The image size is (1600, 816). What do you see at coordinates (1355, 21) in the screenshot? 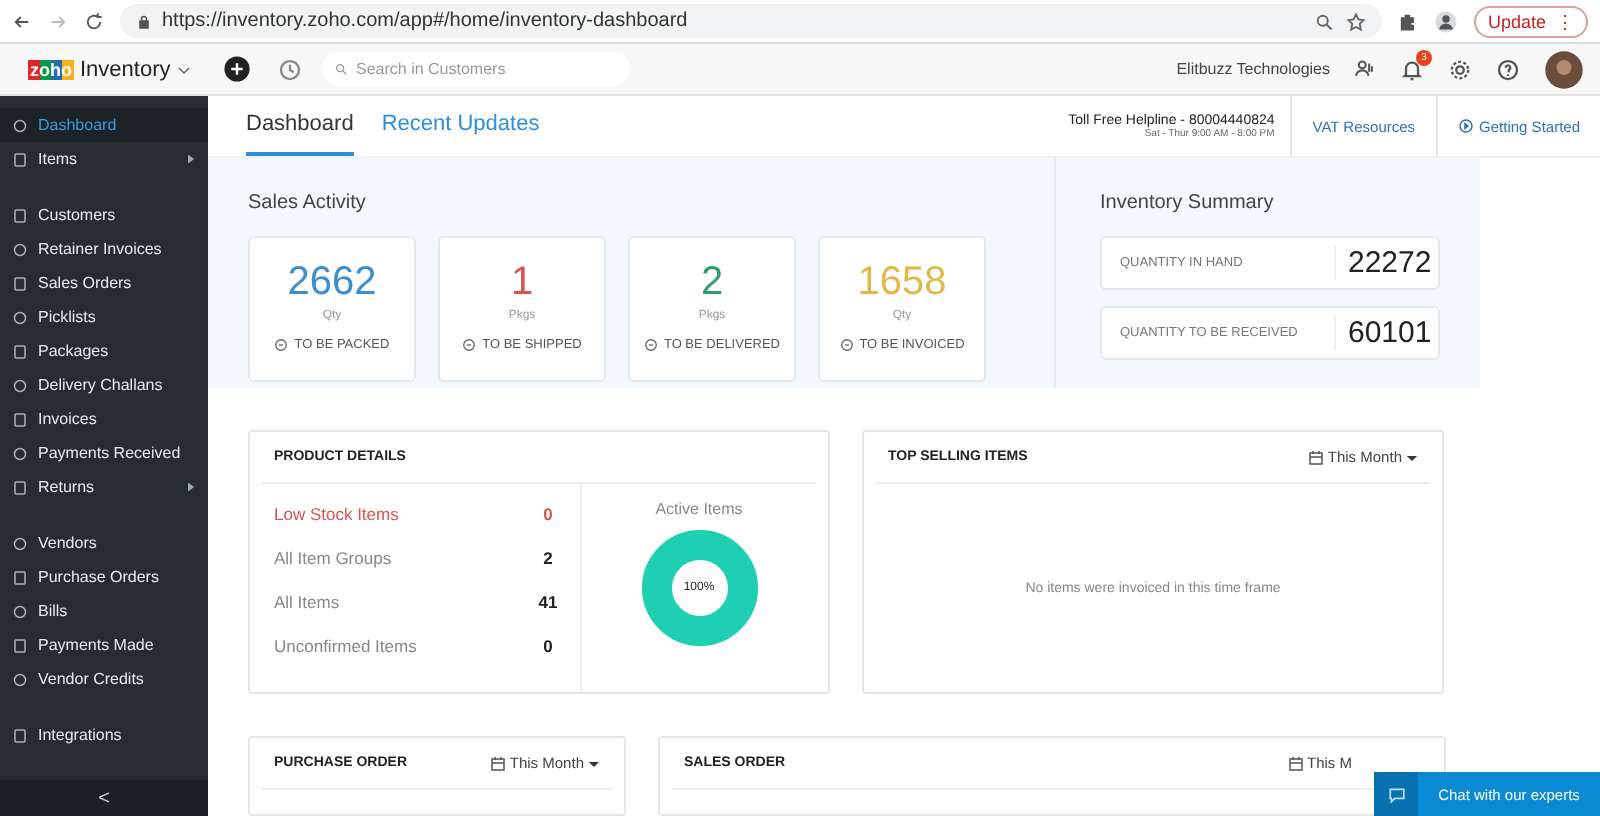
I see `star-icon` at bounding box center [1355, 21].